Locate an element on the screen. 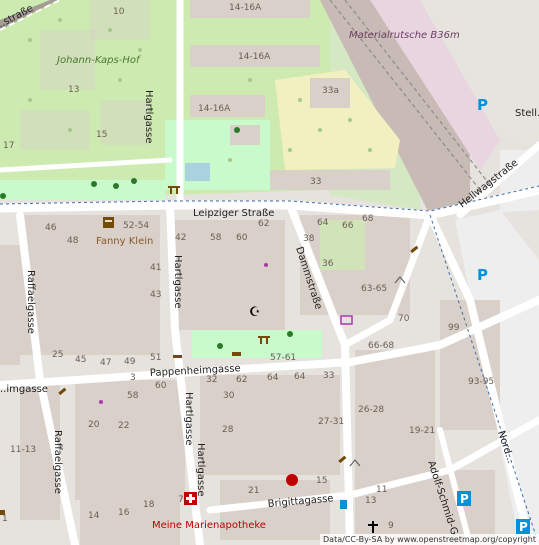 The height and width of the screenshot is (545, 539). house-number: 70 is located at coordinates (404, 319).